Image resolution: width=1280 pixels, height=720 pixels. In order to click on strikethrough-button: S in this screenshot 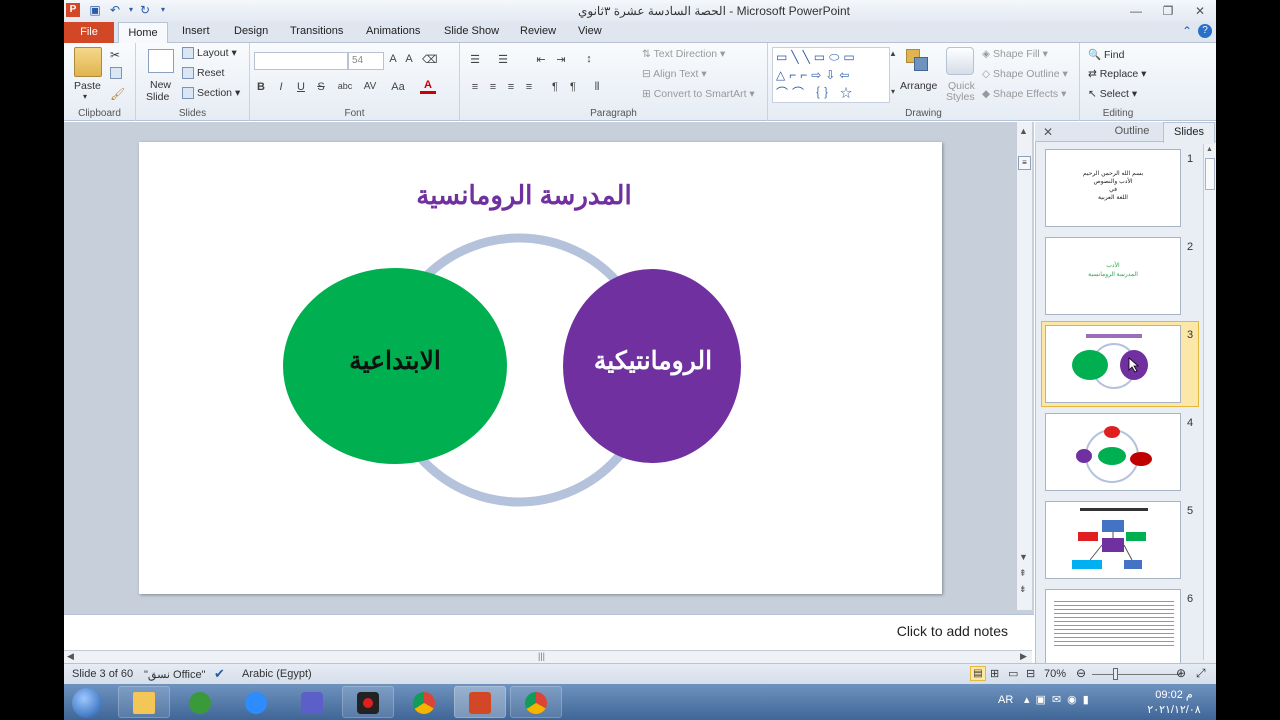, I will do `click(321, 87)`.